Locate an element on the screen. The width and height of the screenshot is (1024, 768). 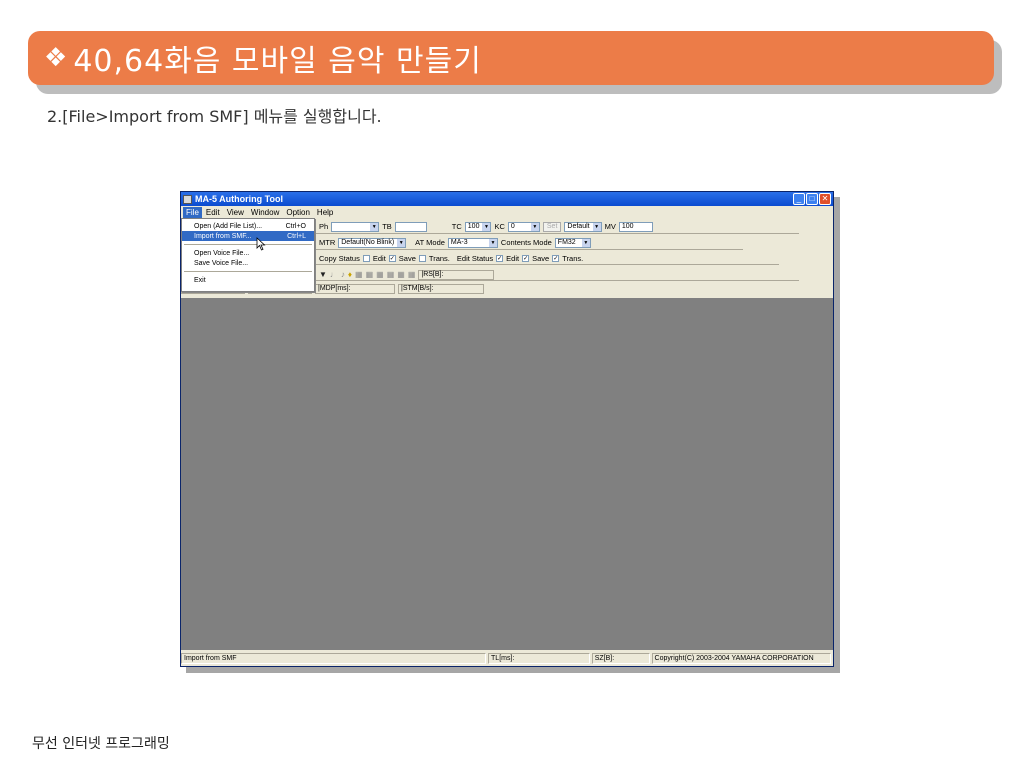
menu-window: Window is located at coordinates (265, 212).